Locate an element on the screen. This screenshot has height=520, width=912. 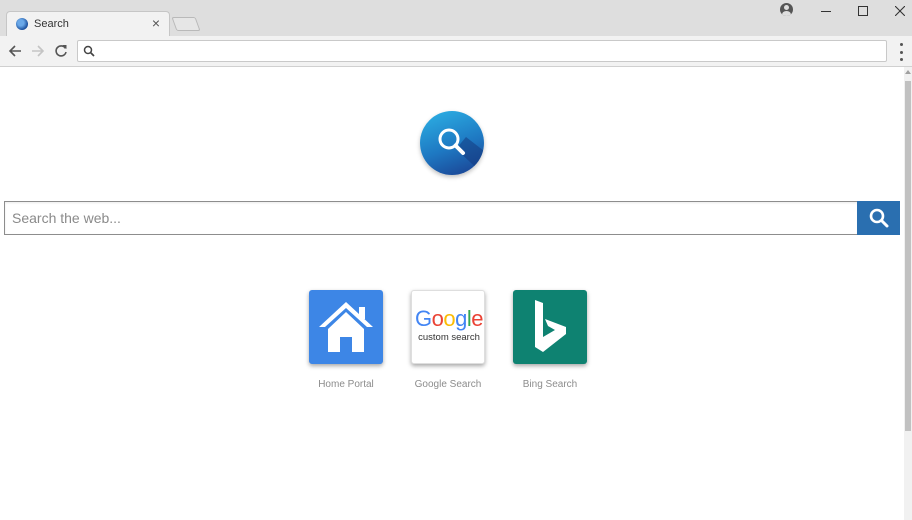
title-bar: Search × is located at coordinates (456, 18).